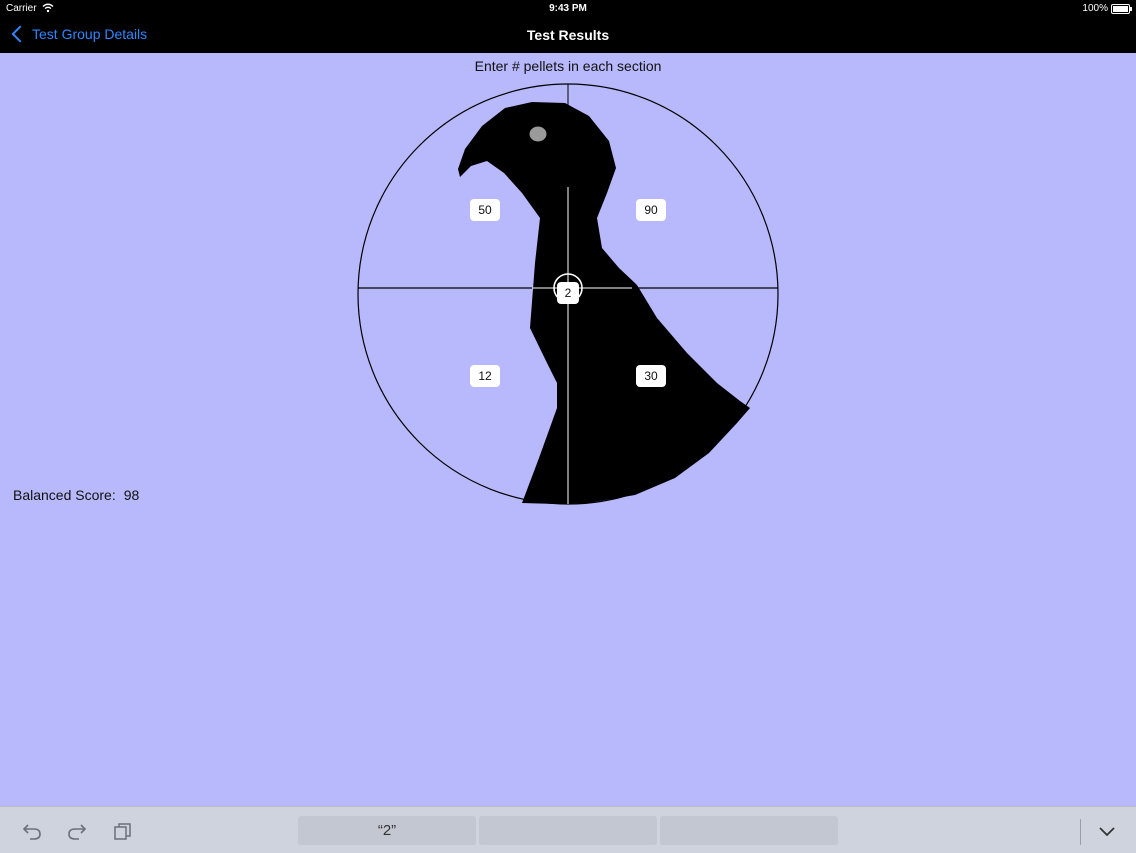 This screenshot has height=853, width=1136. I want to click on page-title: Test Results, so click(568, 35).